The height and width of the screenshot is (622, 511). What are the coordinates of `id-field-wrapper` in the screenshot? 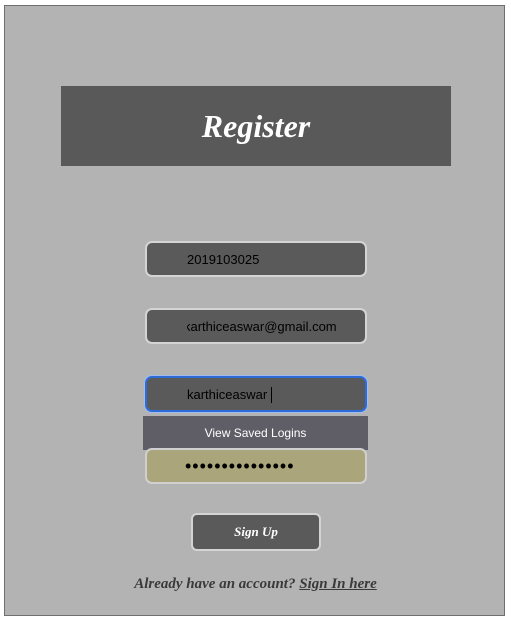 It's located at (256, 259).